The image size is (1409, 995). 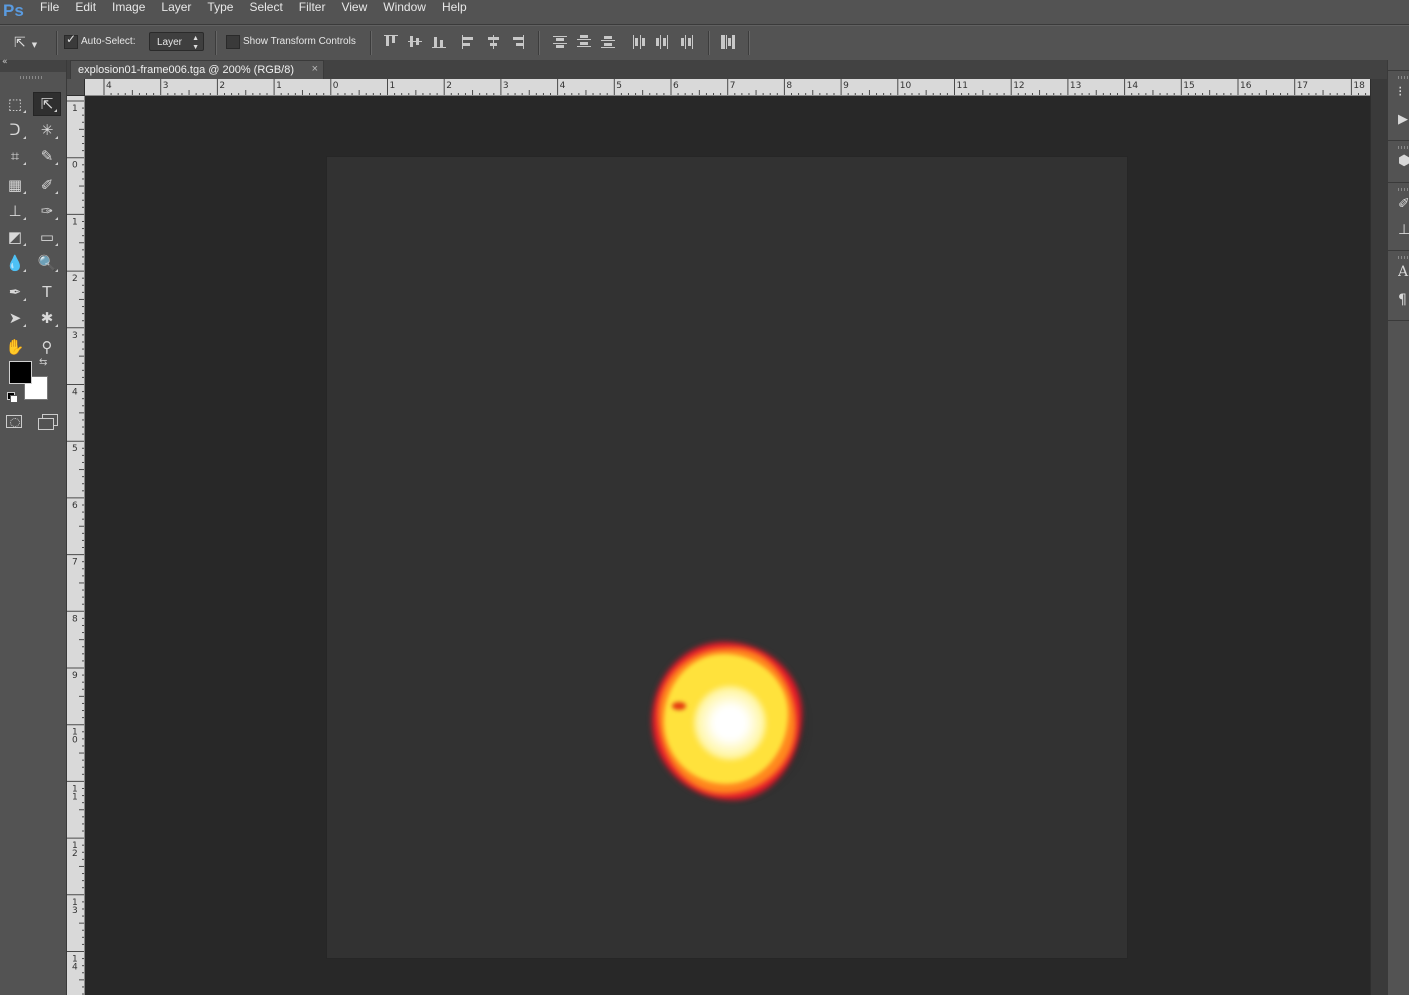 I want to click on horizontal-ruler-ticks: 4 3 2 1 0 1 2 3 4 5 6 7 8 9 10 11 12 13 14 15 16 17 18, so click(x=735, y=87).